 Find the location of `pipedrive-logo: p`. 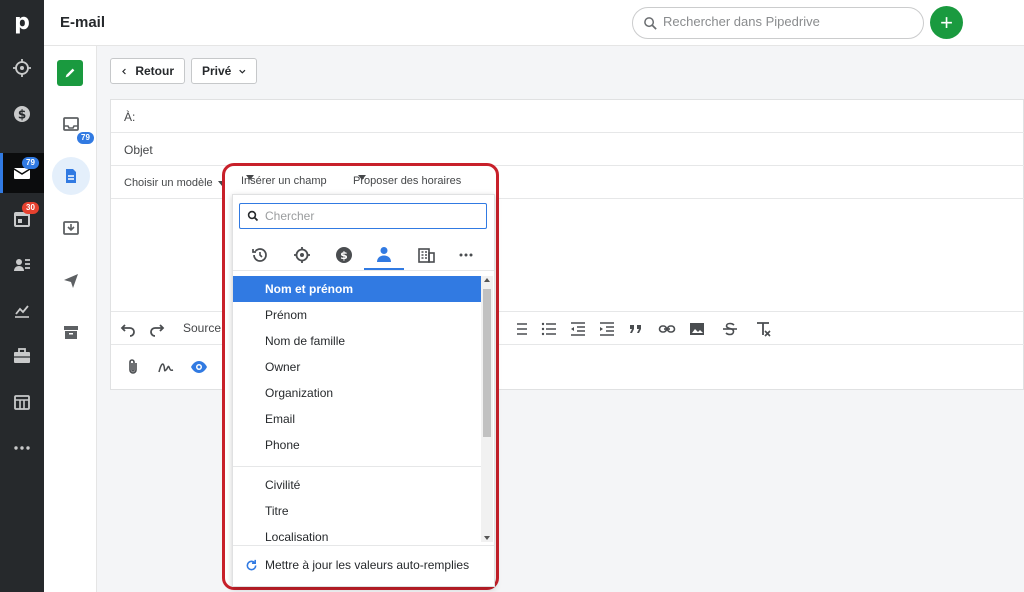

pipedrive-logo: p is located at coordinates (22, 22).